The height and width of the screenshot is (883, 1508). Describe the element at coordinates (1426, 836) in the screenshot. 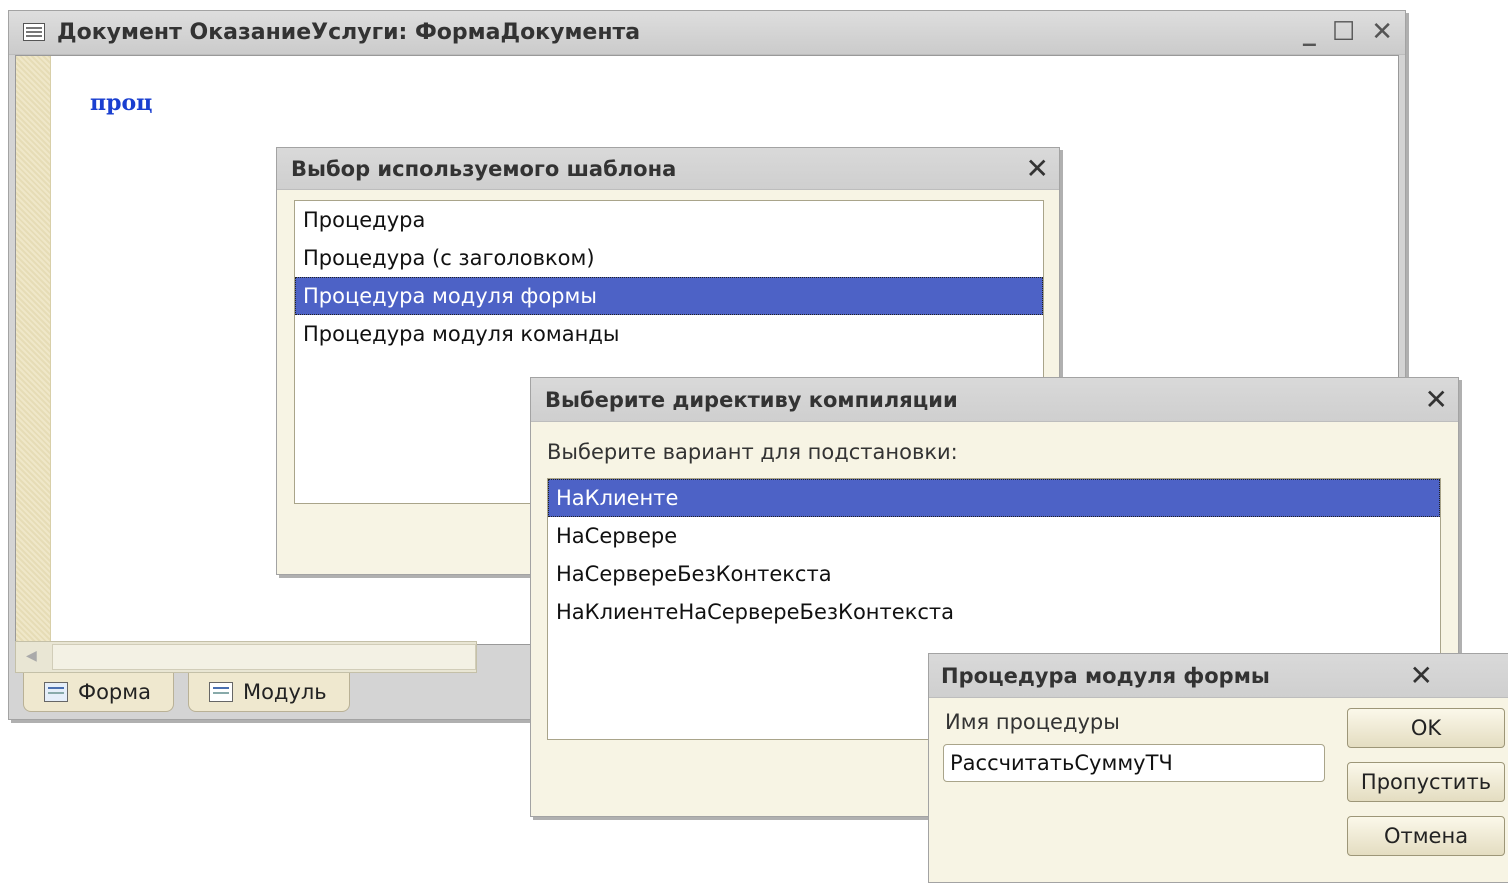

I see `cancel-button: Отмена` at that location.